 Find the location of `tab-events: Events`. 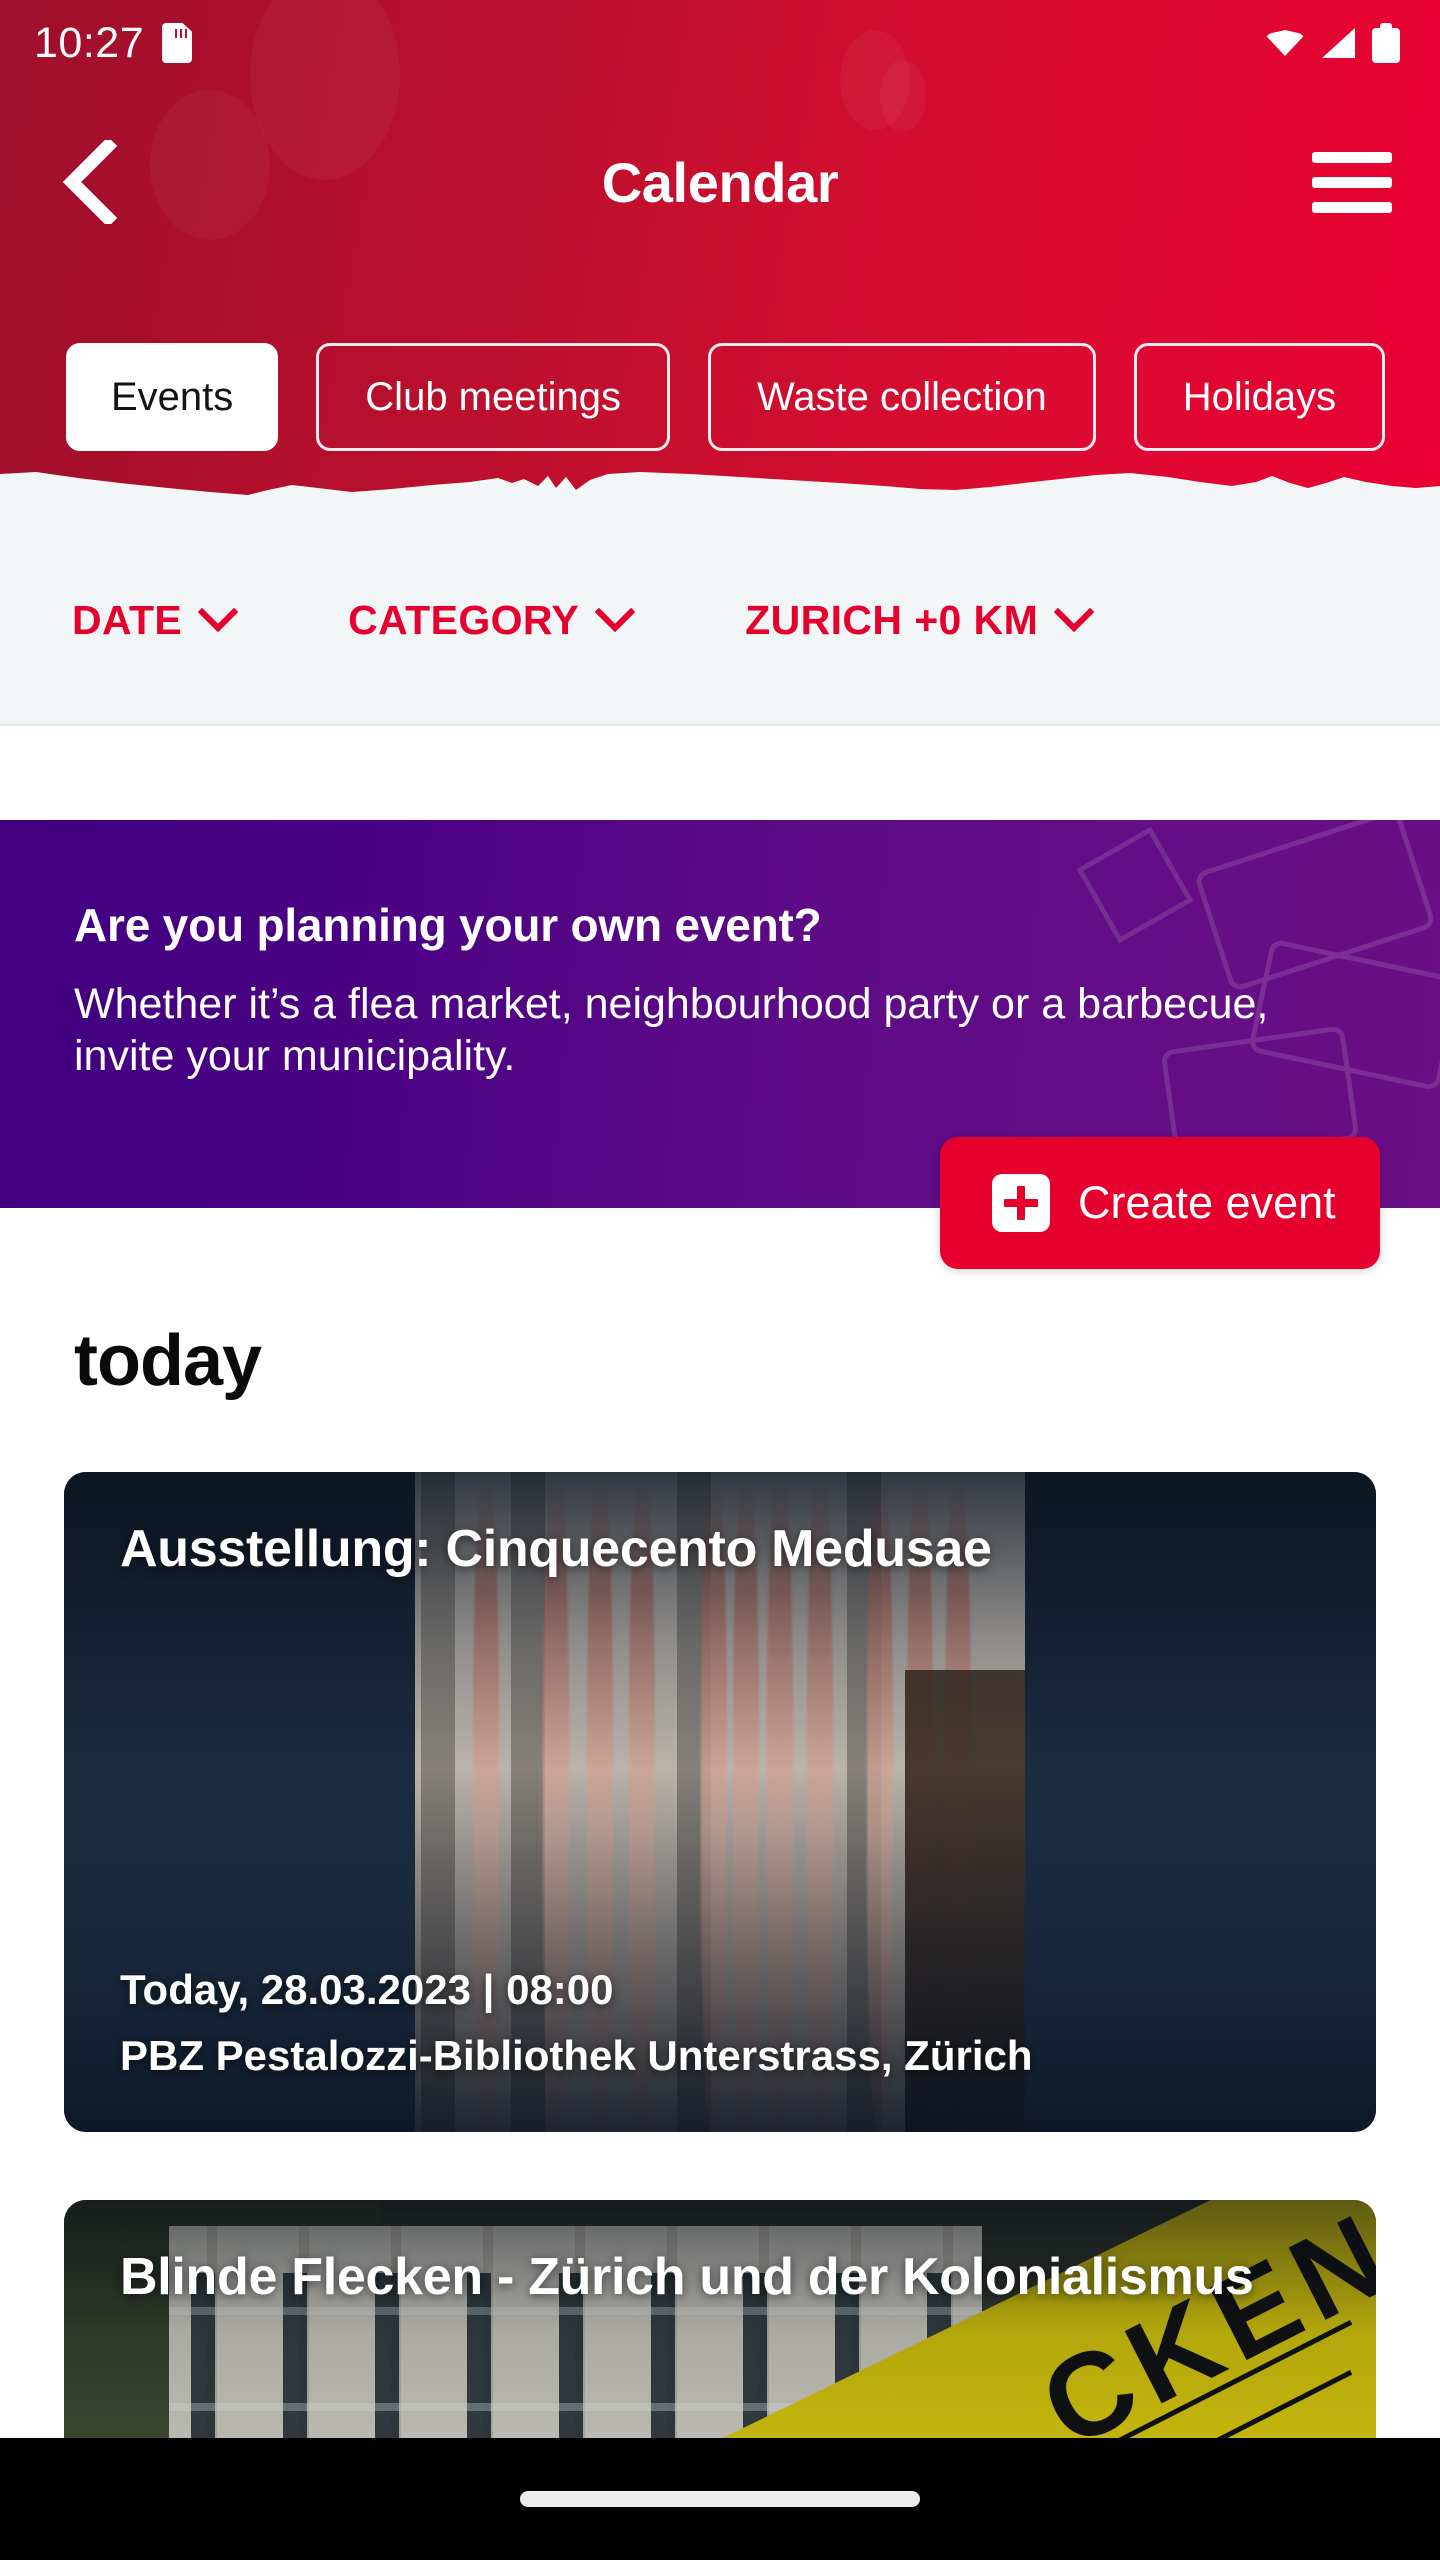

tab-events: Events is located at coordinates (172, 397).